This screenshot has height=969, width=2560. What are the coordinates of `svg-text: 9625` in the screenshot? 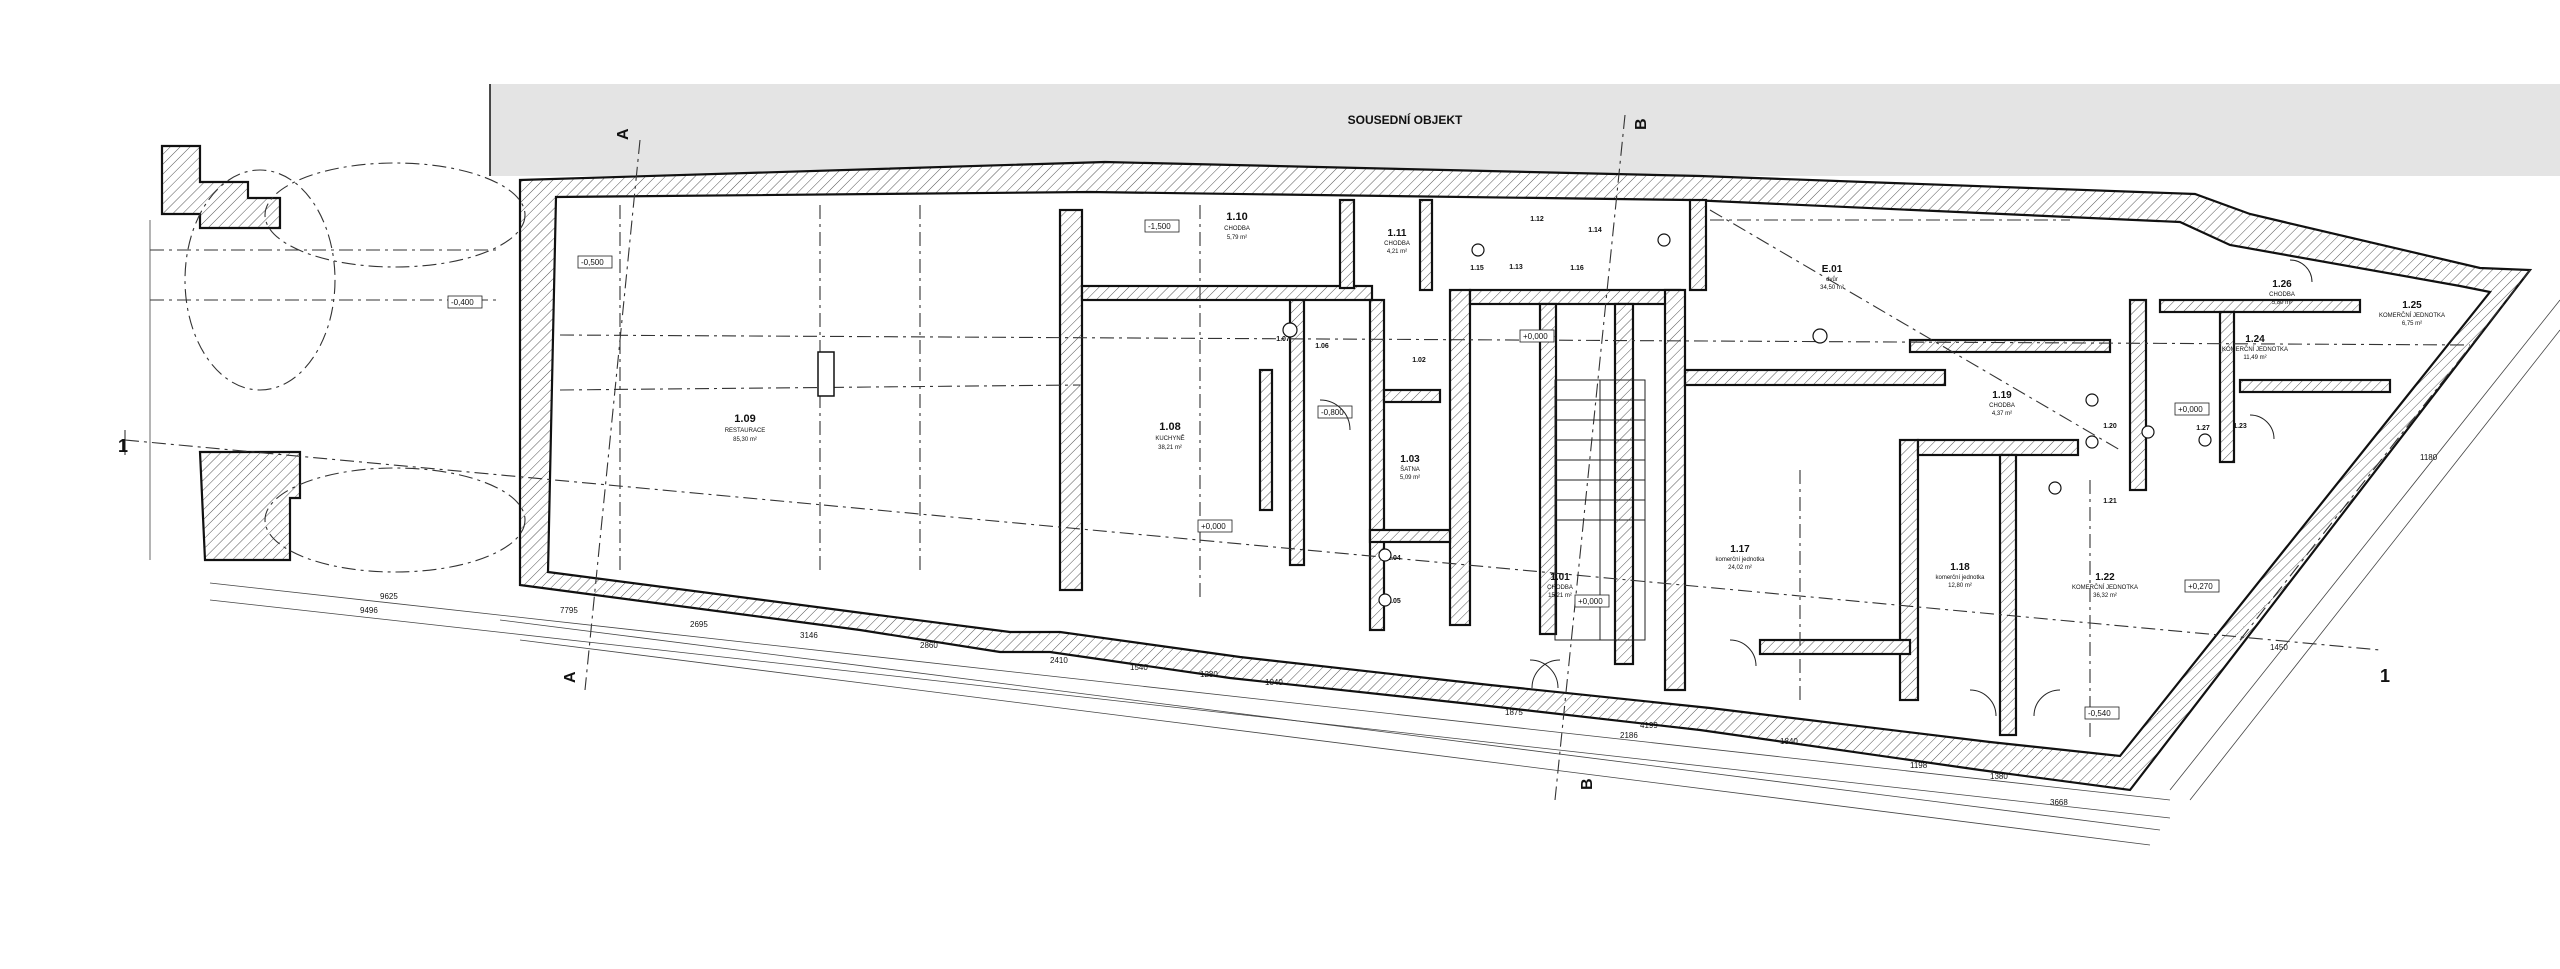 It's located at (389, 596).